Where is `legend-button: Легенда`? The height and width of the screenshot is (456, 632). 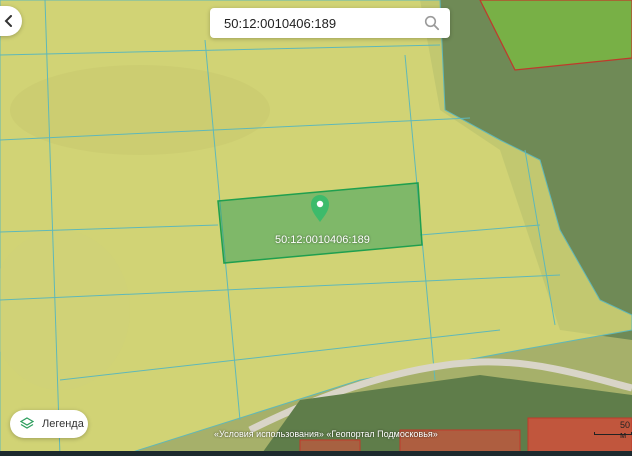
legend-button: Легенда is located at coordinates (49, 424).